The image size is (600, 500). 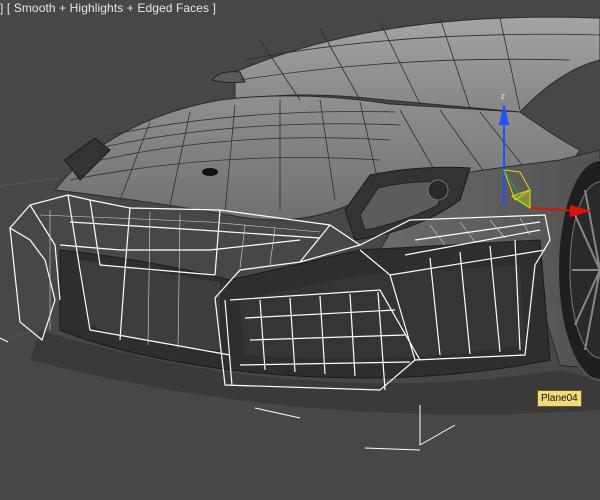 I want to click on viewport-label-menu: ] [ Smooth + Highlights + Edged Faces ], so click(x=108, y=8).